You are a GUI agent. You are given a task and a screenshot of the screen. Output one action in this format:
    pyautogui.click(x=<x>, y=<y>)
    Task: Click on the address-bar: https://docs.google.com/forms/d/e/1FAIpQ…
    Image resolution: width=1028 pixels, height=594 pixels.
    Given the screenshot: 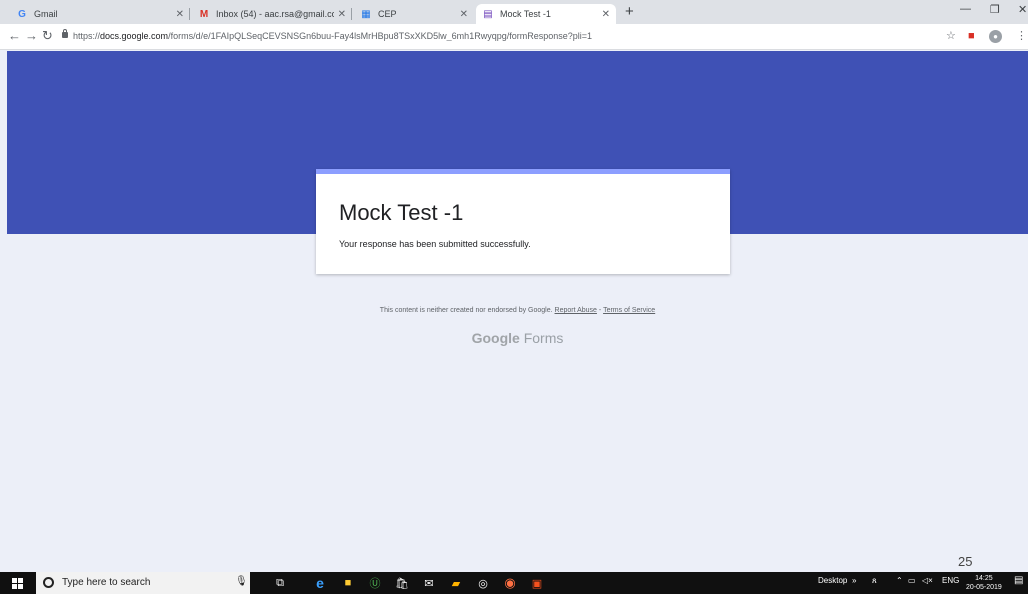 What is the action you would take?
    pyautogui.click(x=353, y=36)
    